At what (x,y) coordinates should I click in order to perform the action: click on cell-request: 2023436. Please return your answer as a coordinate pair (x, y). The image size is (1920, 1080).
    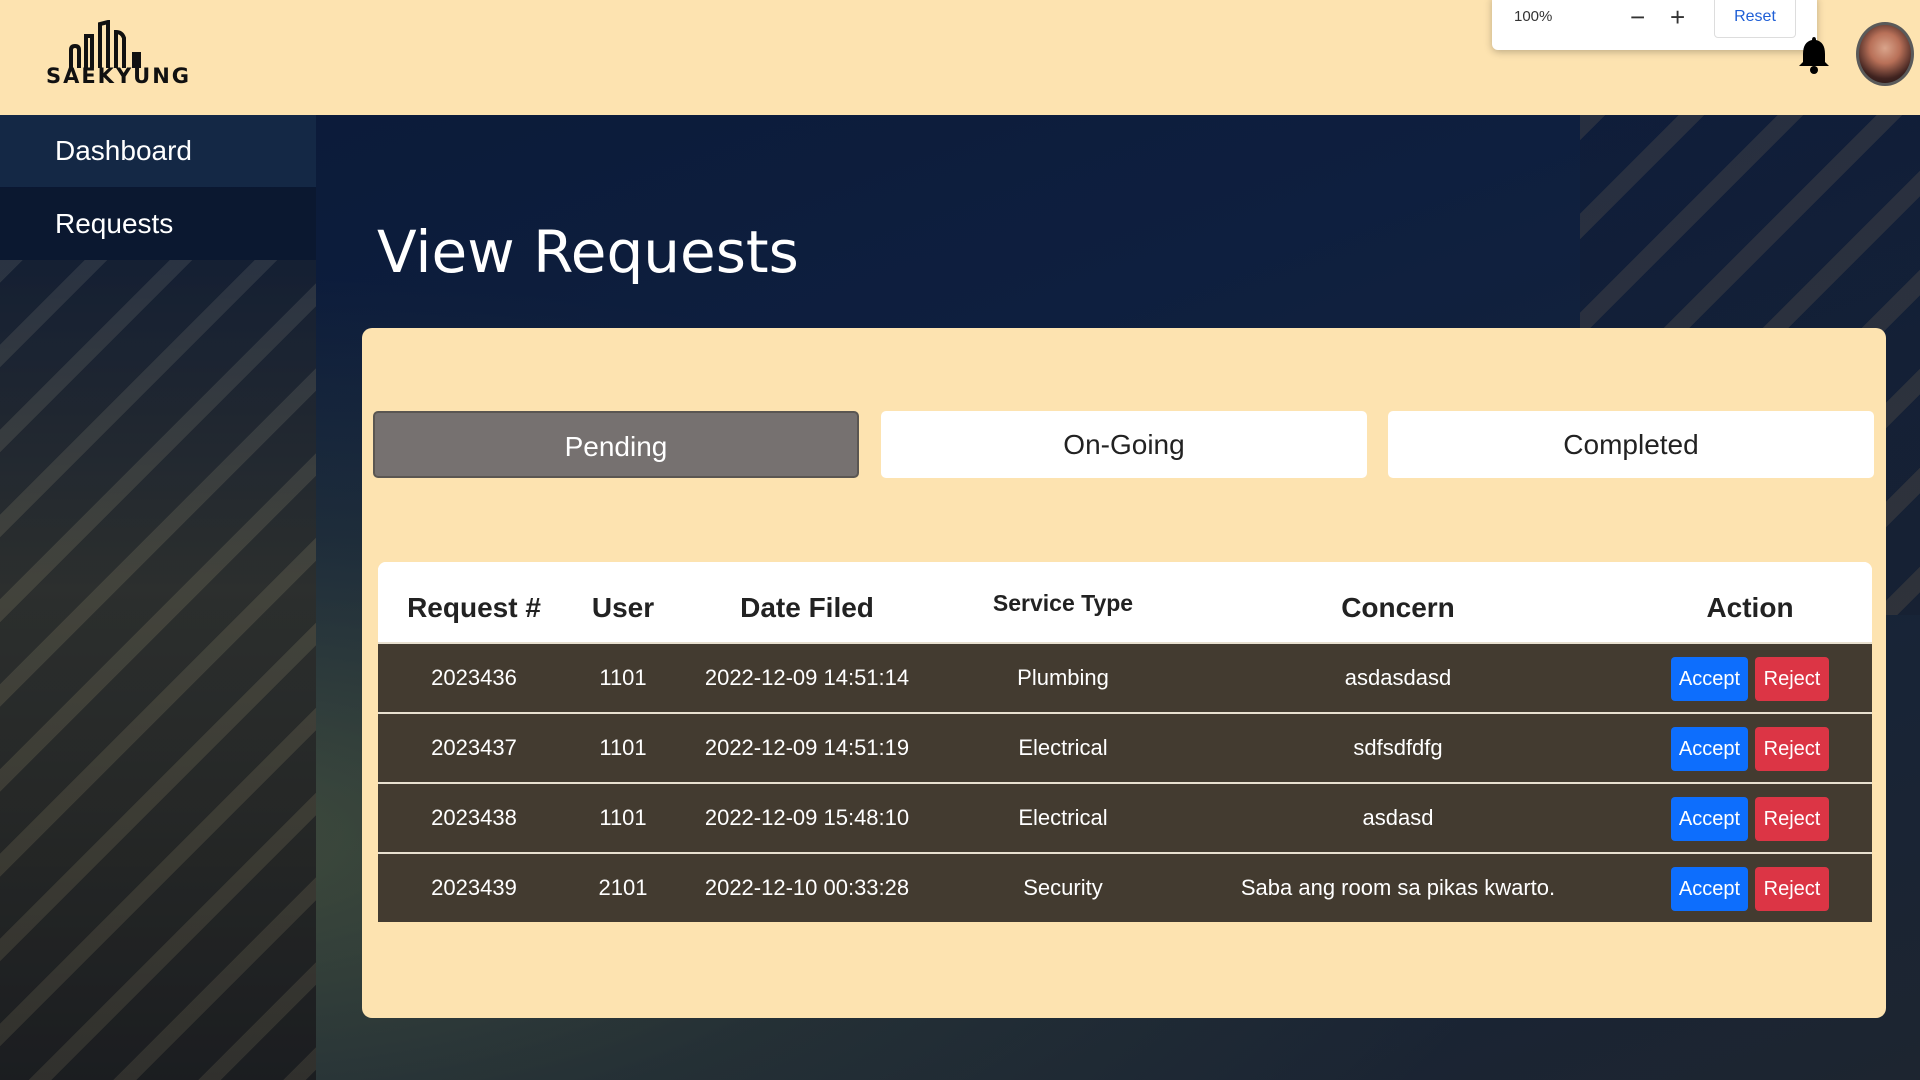
    Looking at the image, I should click on (474, 677).